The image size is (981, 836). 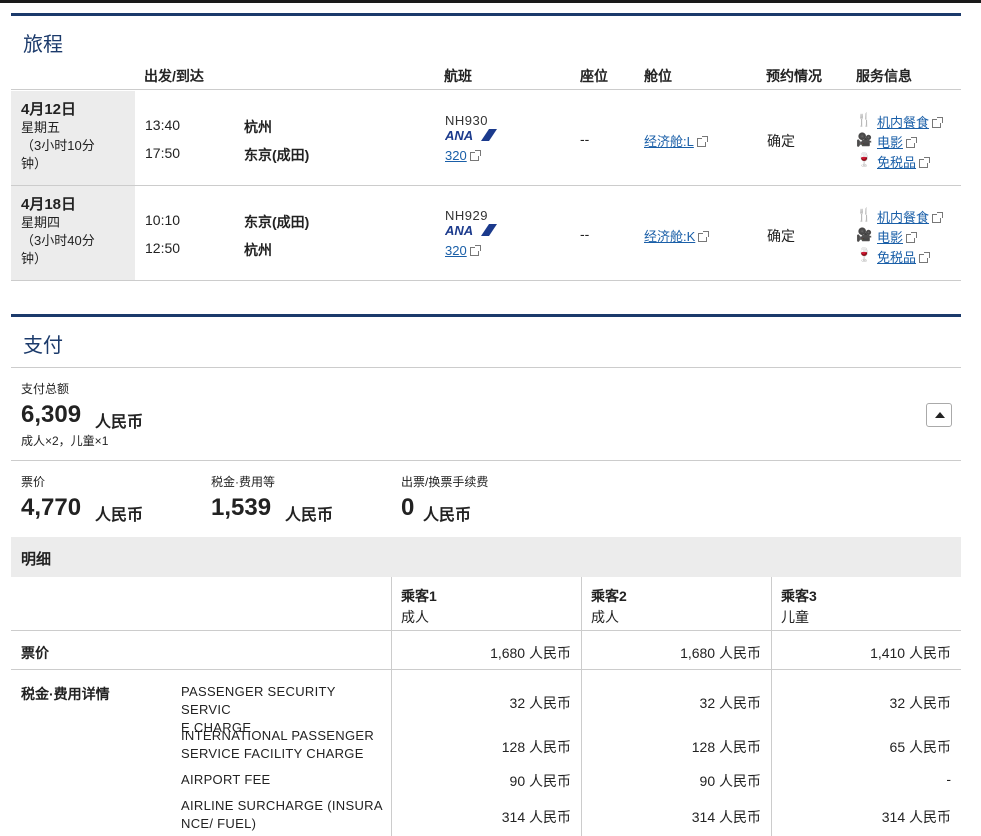 I want to click on header-cabin: 舱位, so click(x=658, y=76).